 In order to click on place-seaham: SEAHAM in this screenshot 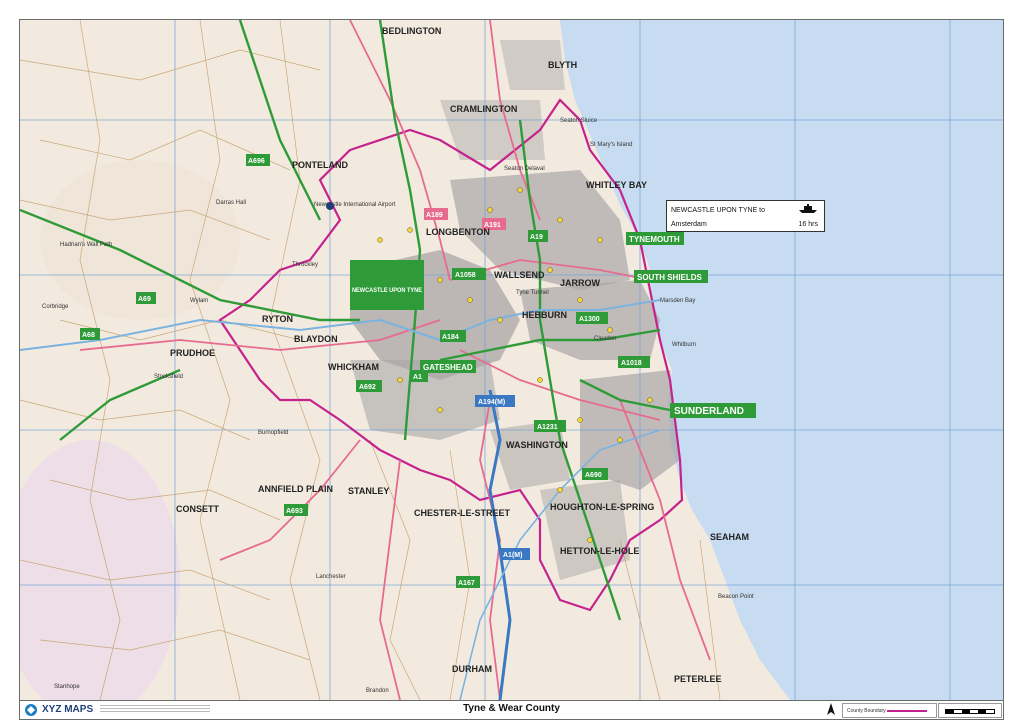, I will do `click(729, 537)`.